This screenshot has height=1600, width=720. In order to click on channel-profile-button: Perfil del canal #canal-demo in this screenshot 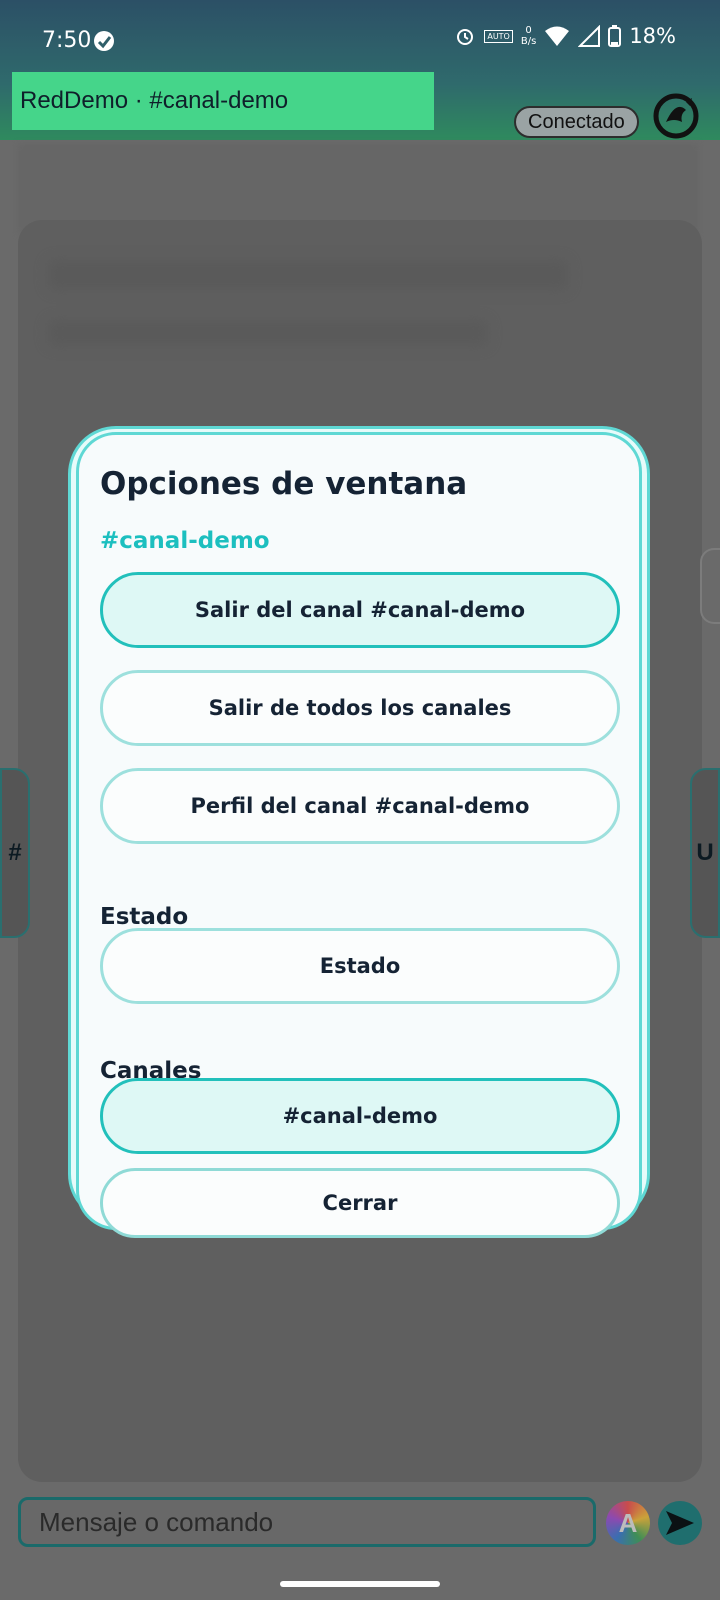, I will do `click(360, 806)`.